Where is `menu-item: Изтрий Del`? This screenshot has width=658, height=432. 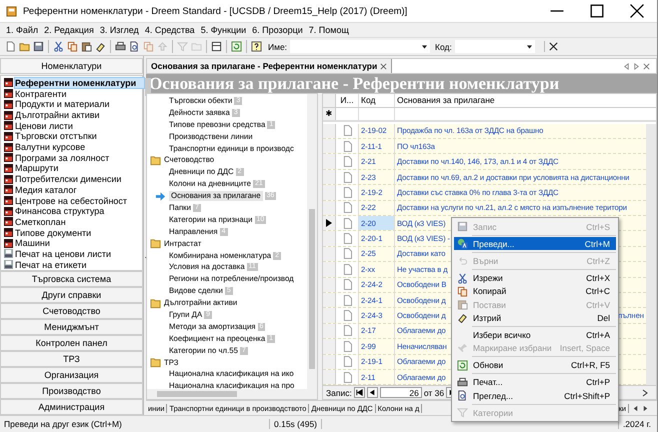 menu-item: Изтрий Del is located at coordinates (535, 317).